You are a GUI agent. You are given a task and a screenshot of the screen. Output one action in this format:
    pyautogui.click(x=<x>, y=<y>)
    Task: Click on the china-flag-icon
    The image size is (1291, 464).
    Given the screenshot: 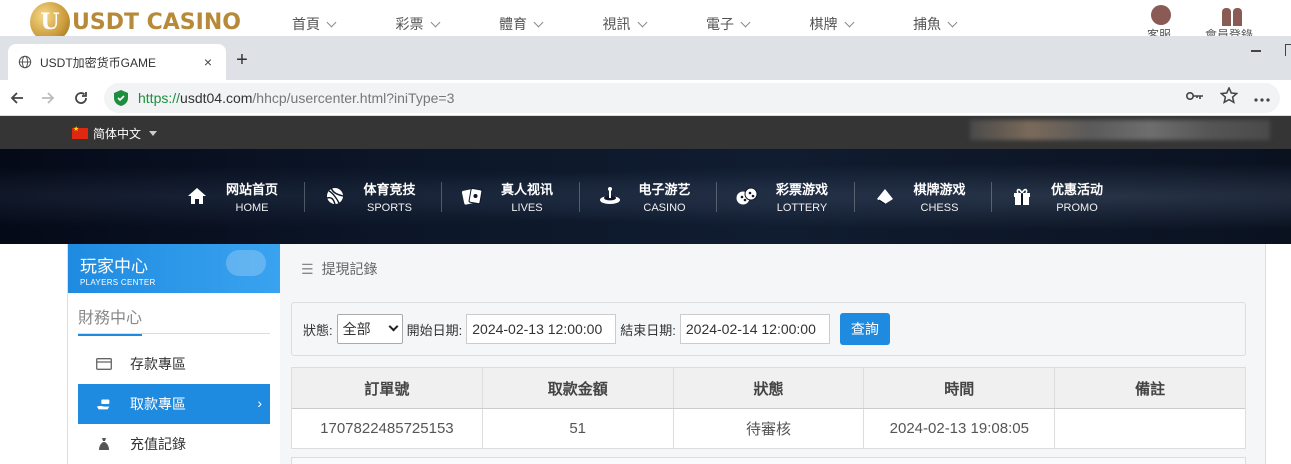 What is the action you would take?
    pyautogui.click(x=80, y=132)
    